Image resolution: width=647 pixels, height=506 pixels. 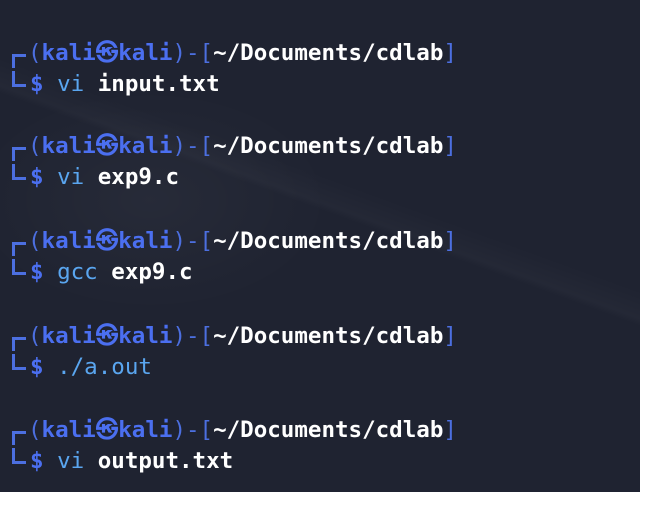 I want to click on command-line: $ vi exp9.c, so click(x=95, y=177).